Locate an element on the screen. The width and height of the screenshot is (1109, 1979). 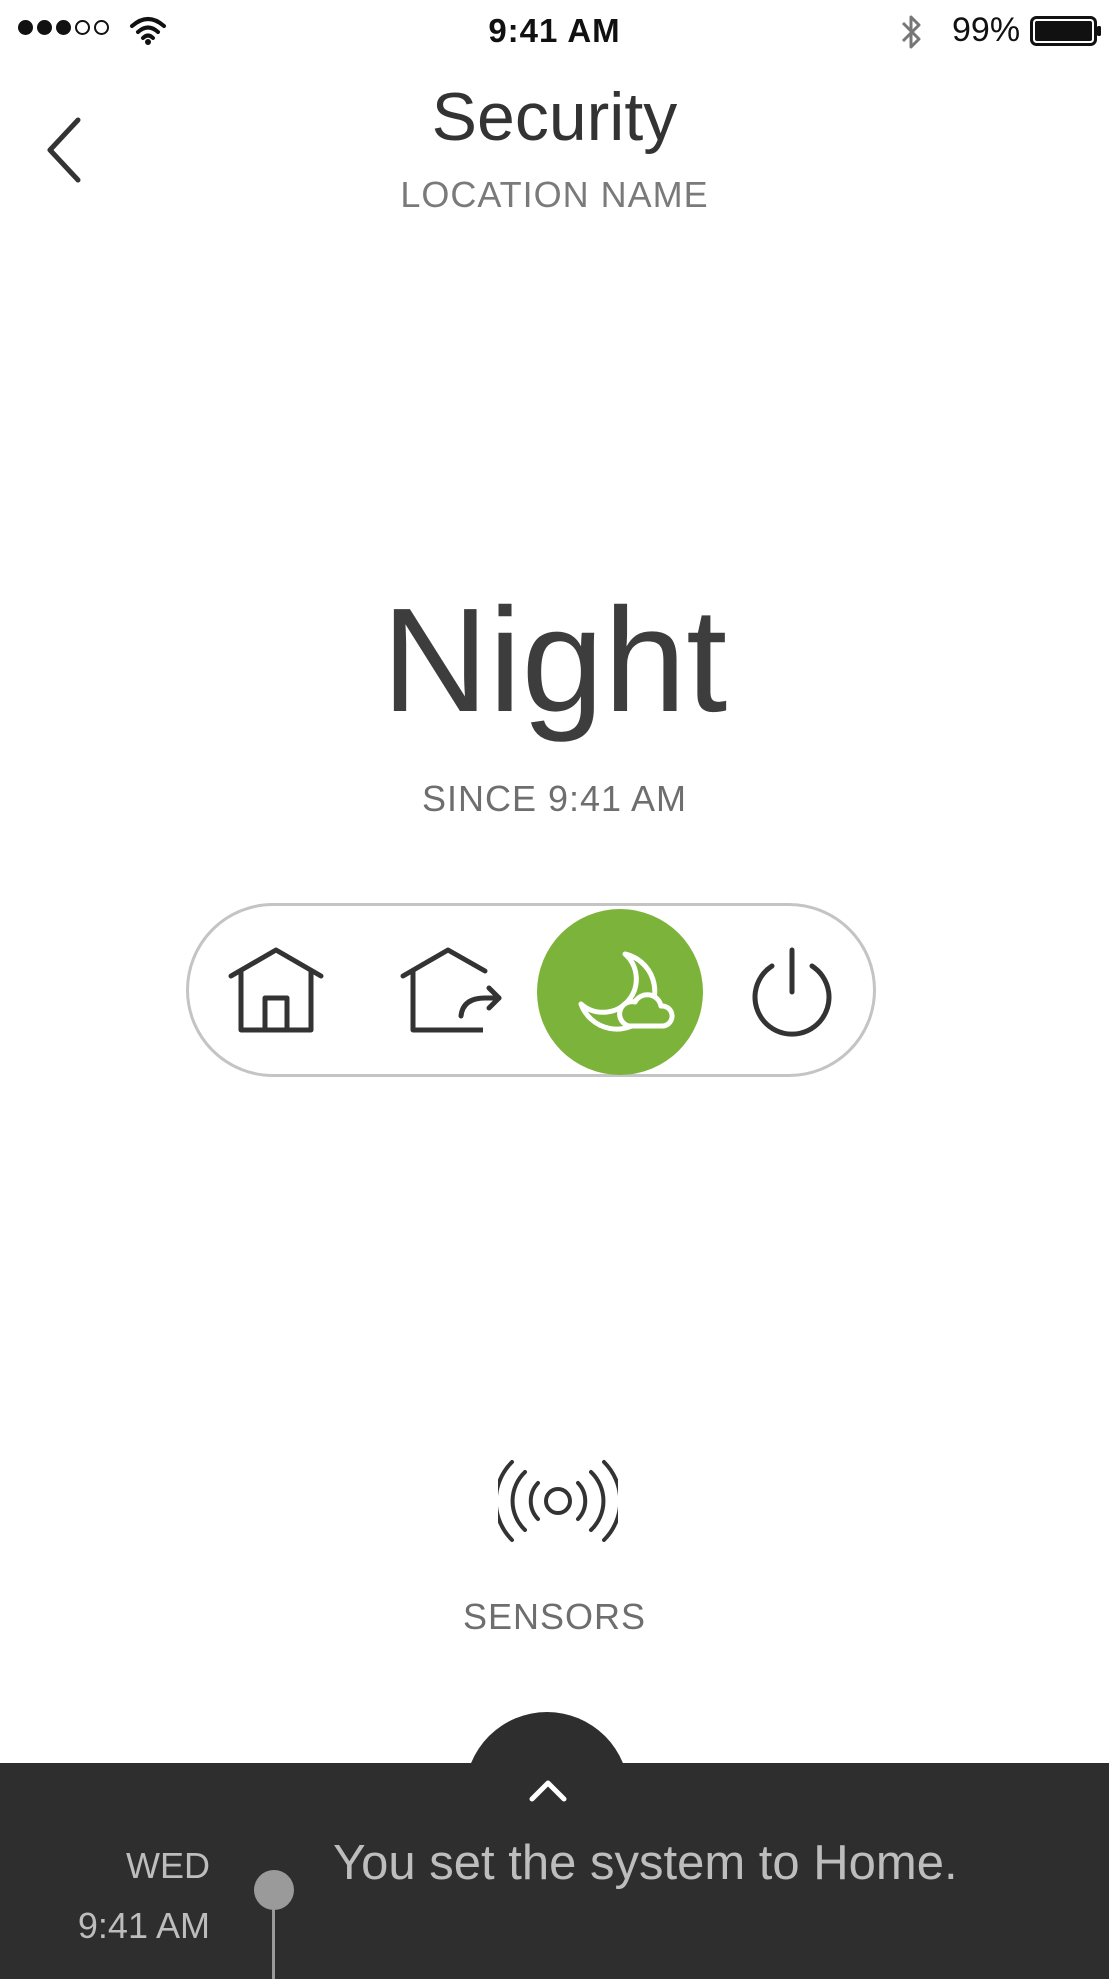
activity-message: You set the system to Home. is located at coordinates (653, 1863).